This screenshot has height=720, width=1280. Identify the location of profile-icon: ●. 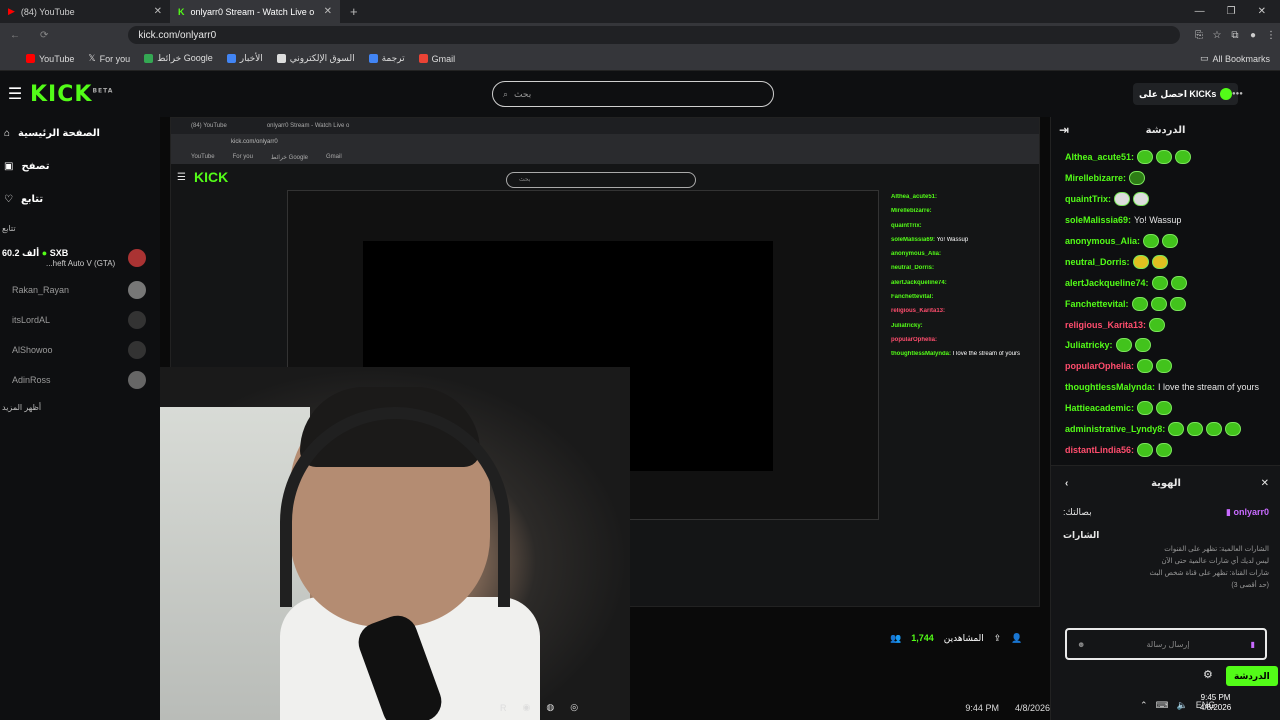
(1253, 35).